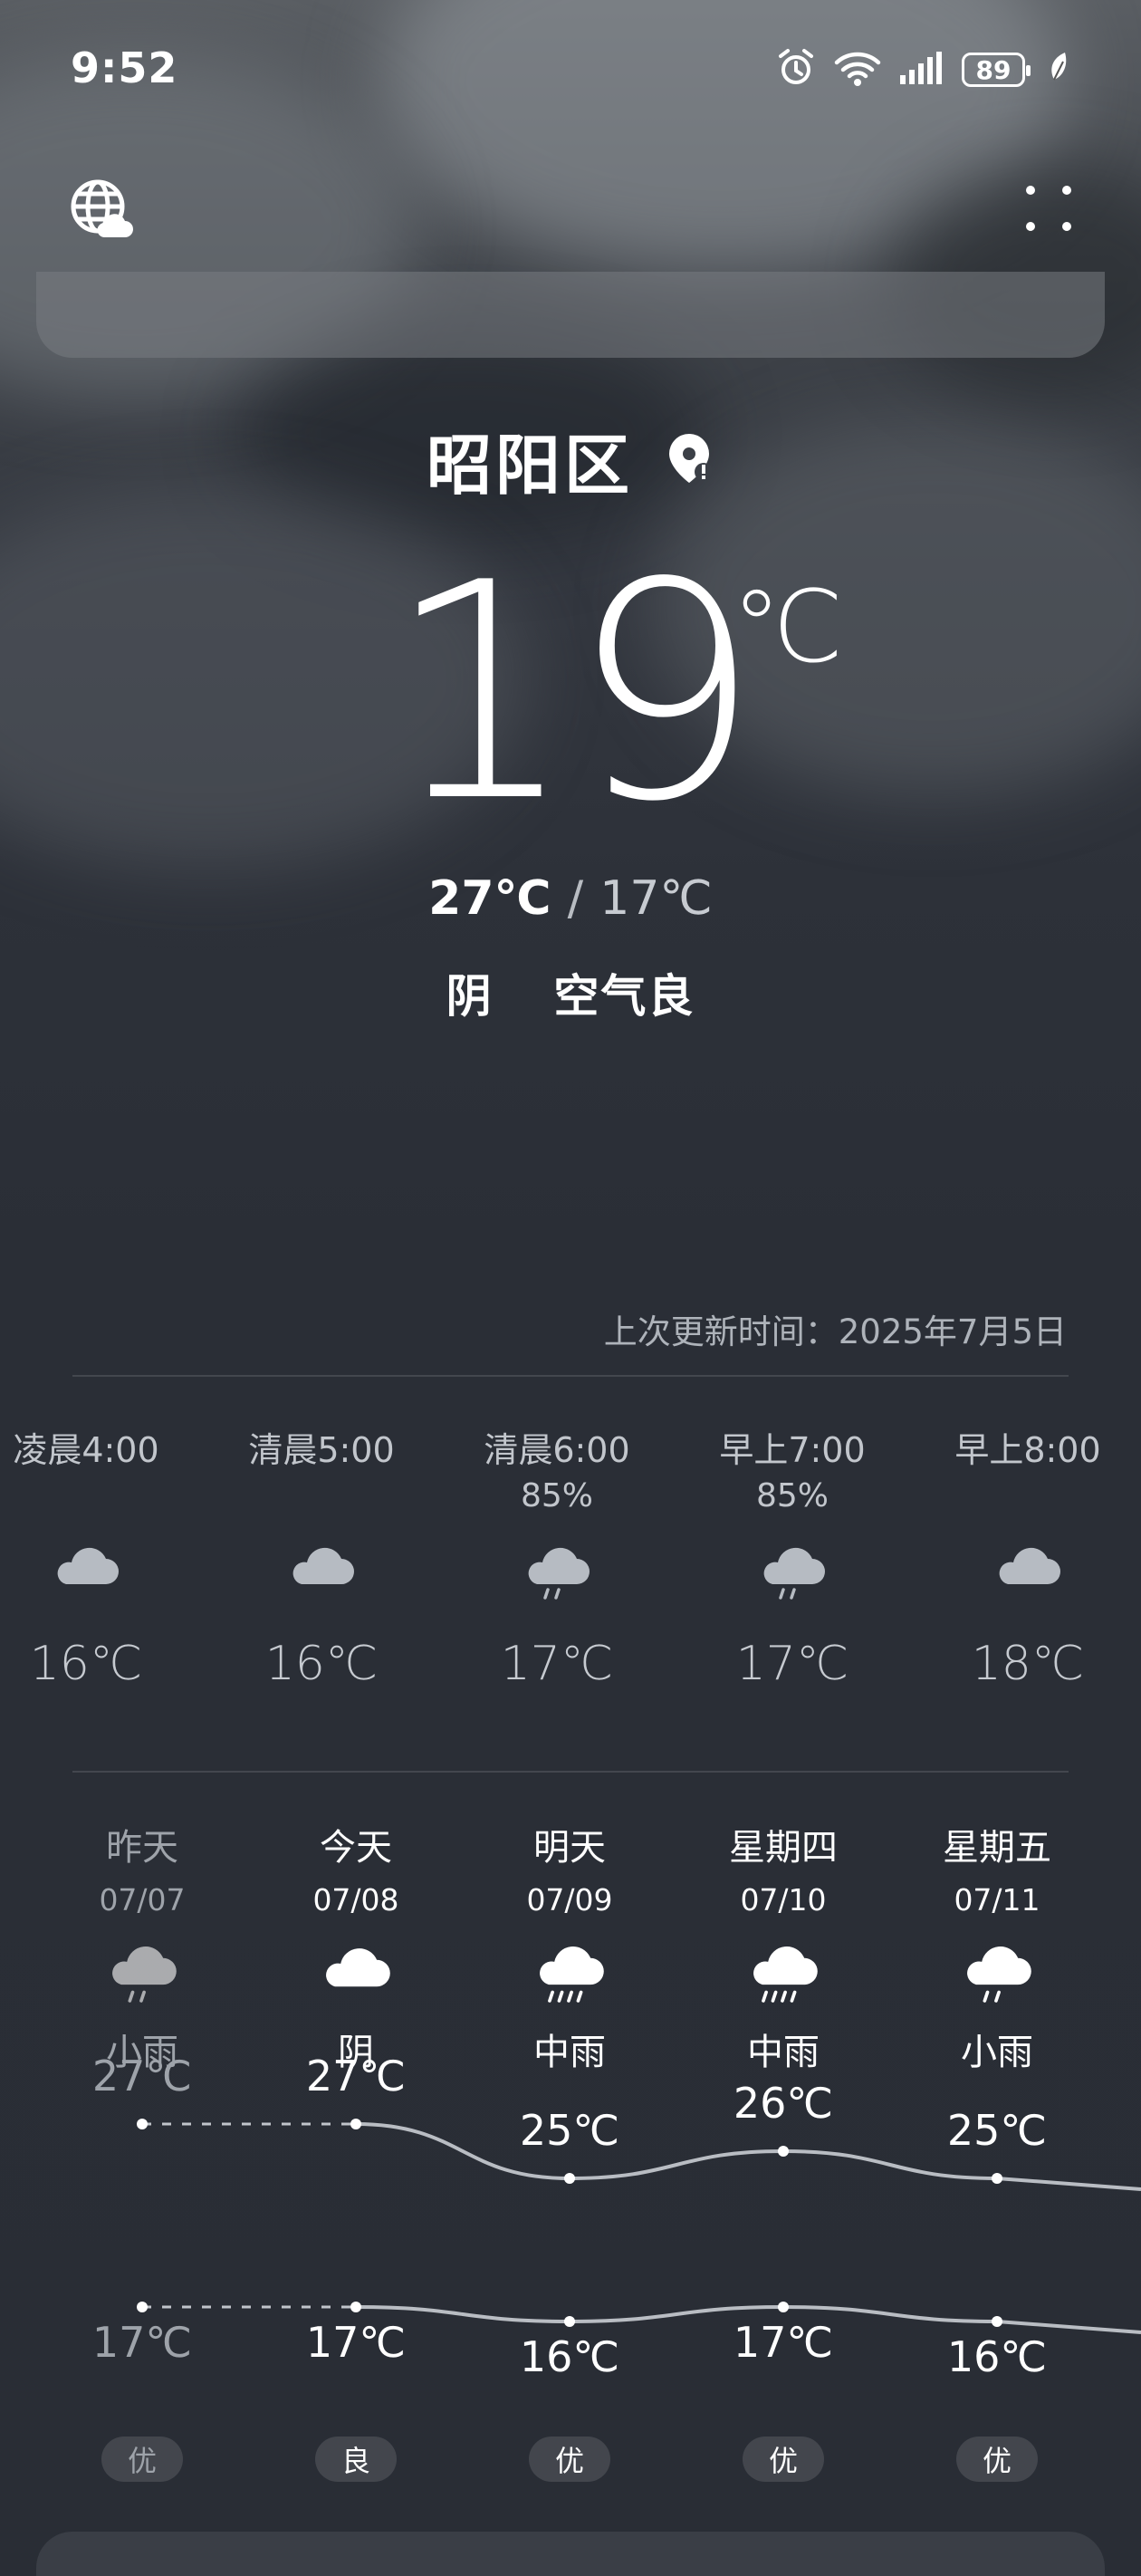  Describe the element at coordinates (570, 315) in the screenshot. I see `collapsed-card` at that location.